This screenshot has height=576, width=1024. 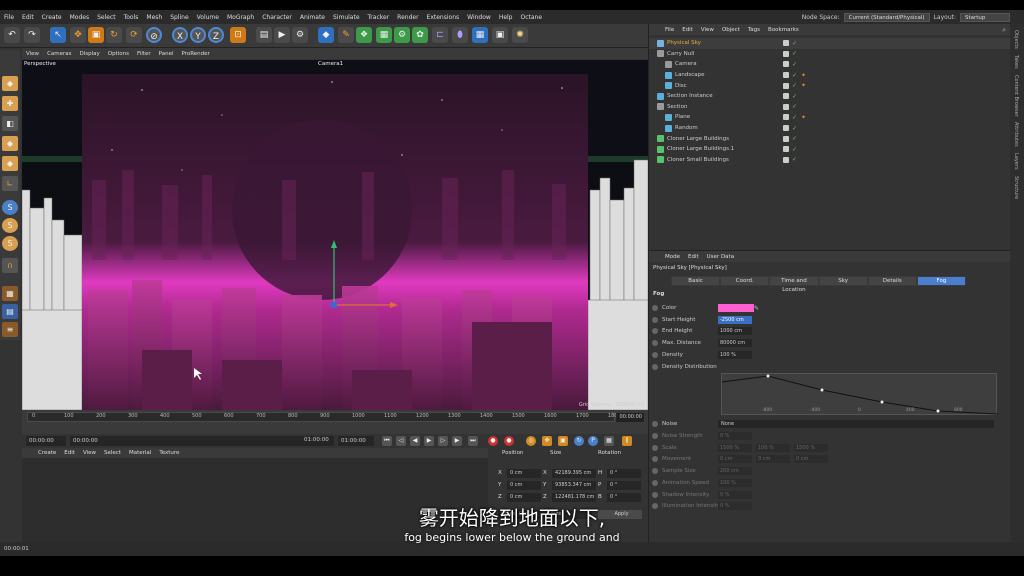 What do you see at coordinates (208, 17) in the screenshot?
I see `menu-volume: Volume` at bounding box center [208, 17].